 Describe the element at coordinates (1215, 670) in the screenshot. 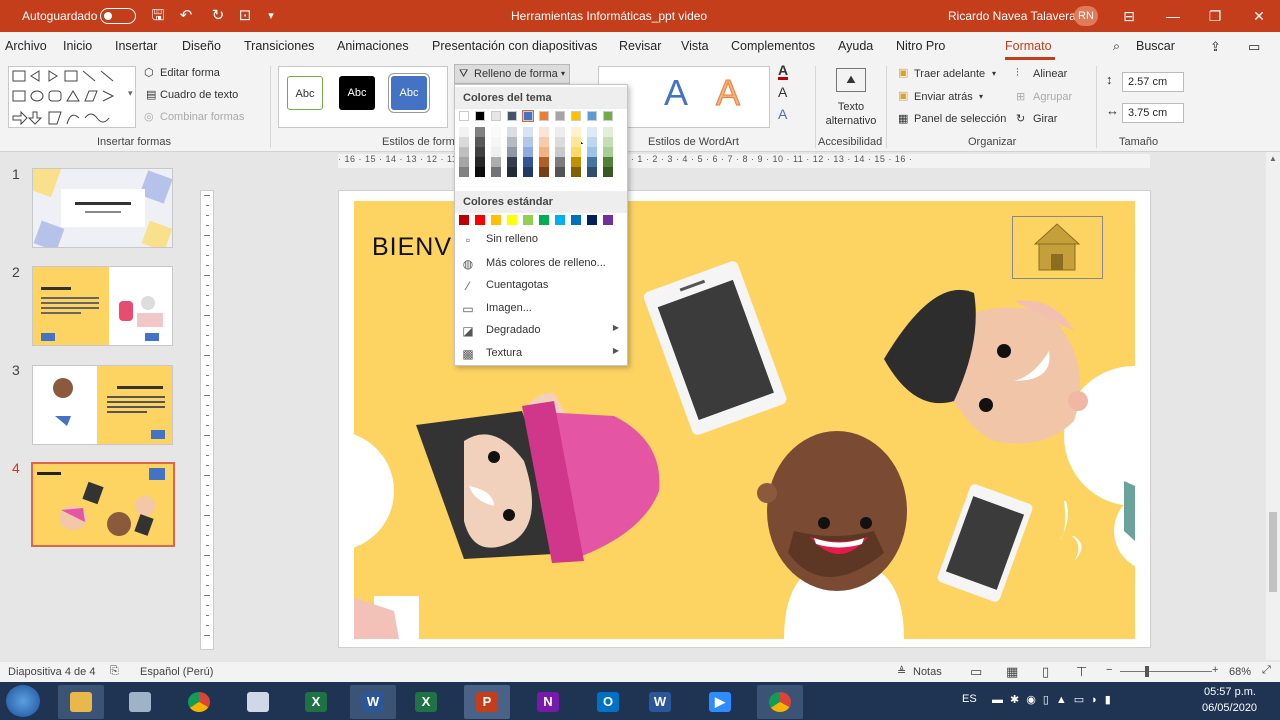

I see `zoom-in-icon: +` at that location.